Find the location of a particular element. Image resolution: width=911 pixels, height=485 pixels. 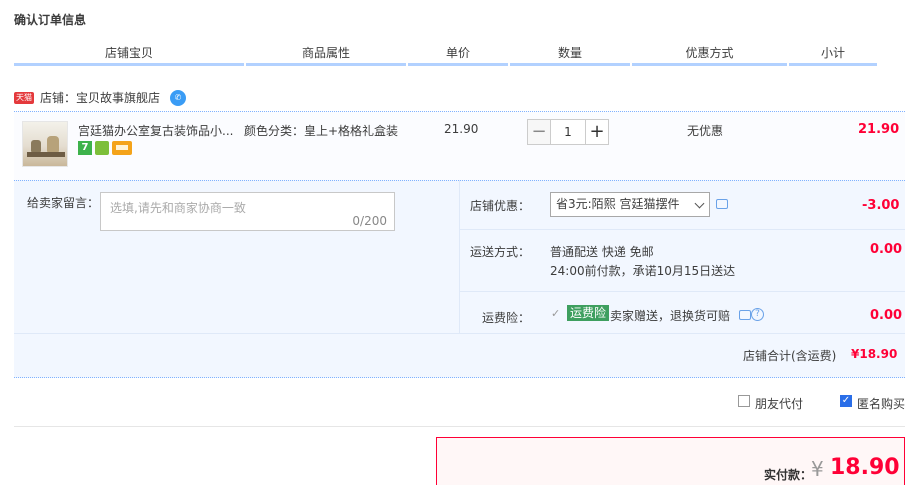

guarantee-icon is located at coordinates (102, 148).